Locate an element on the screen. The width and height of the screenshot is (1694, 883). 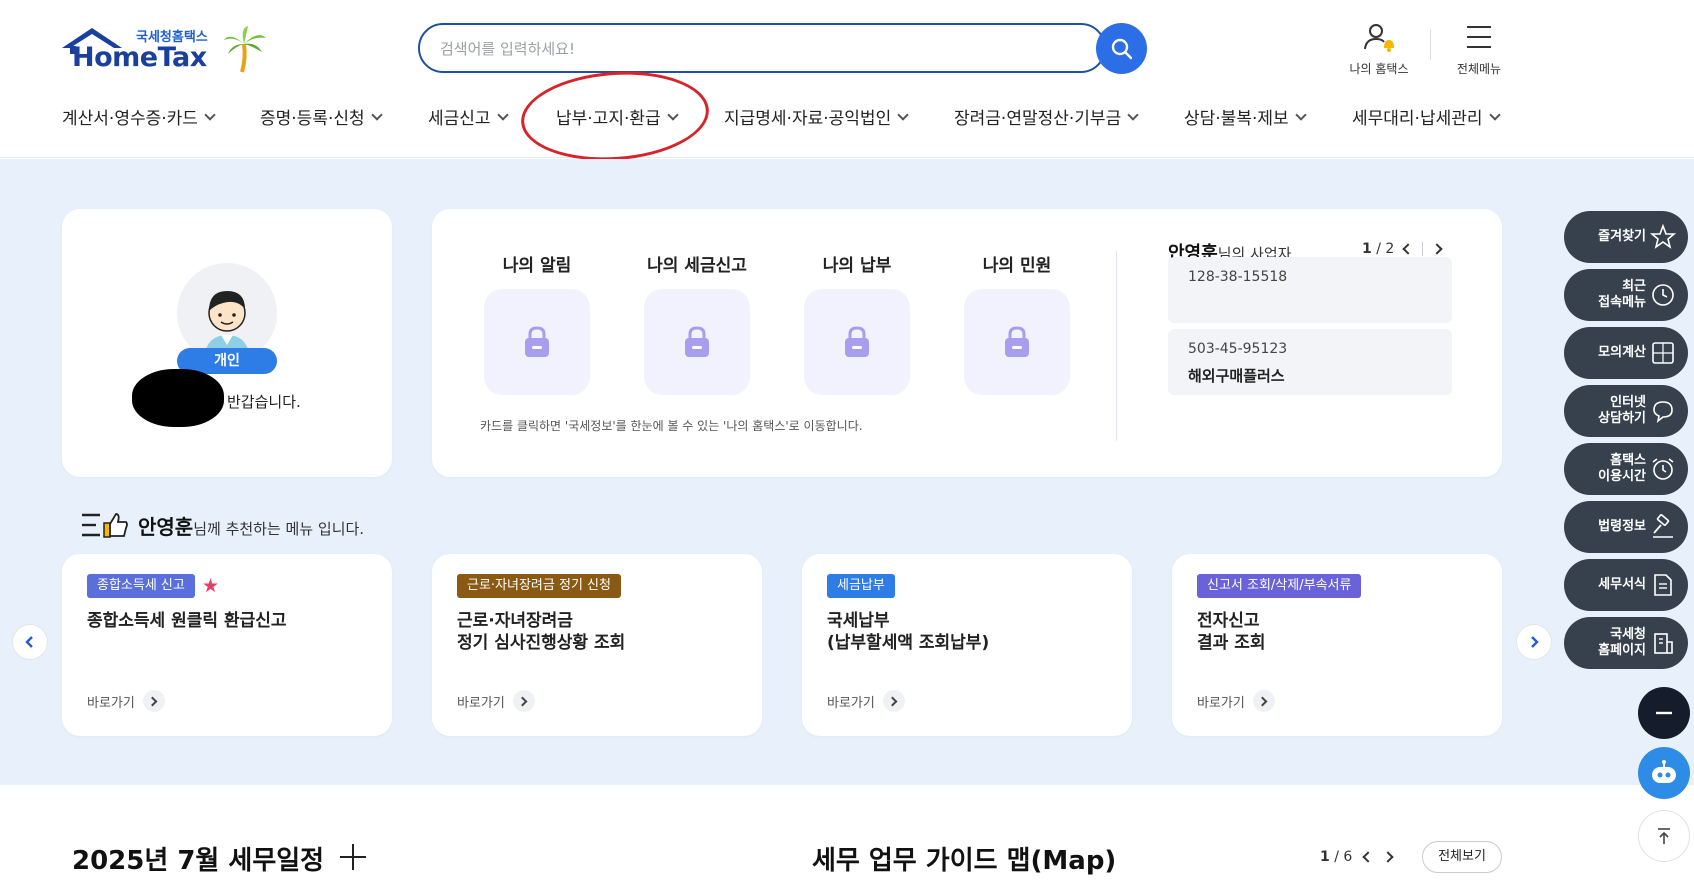
star-icon is located at coordinates (1663, 236).